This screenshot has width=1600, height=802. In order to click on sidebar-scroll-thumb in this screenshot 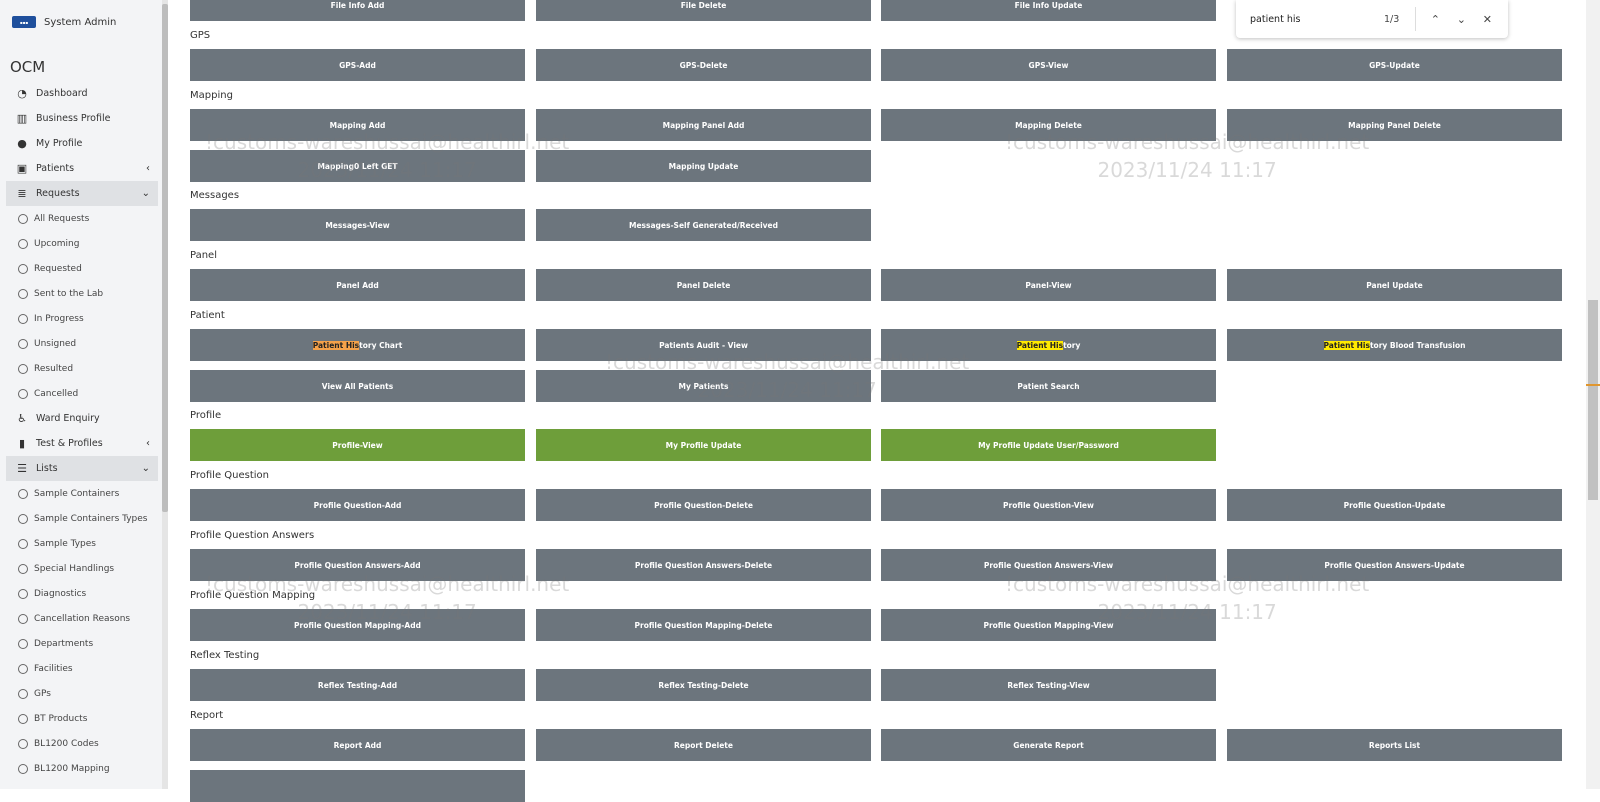, I will do `click(165, 258)`.